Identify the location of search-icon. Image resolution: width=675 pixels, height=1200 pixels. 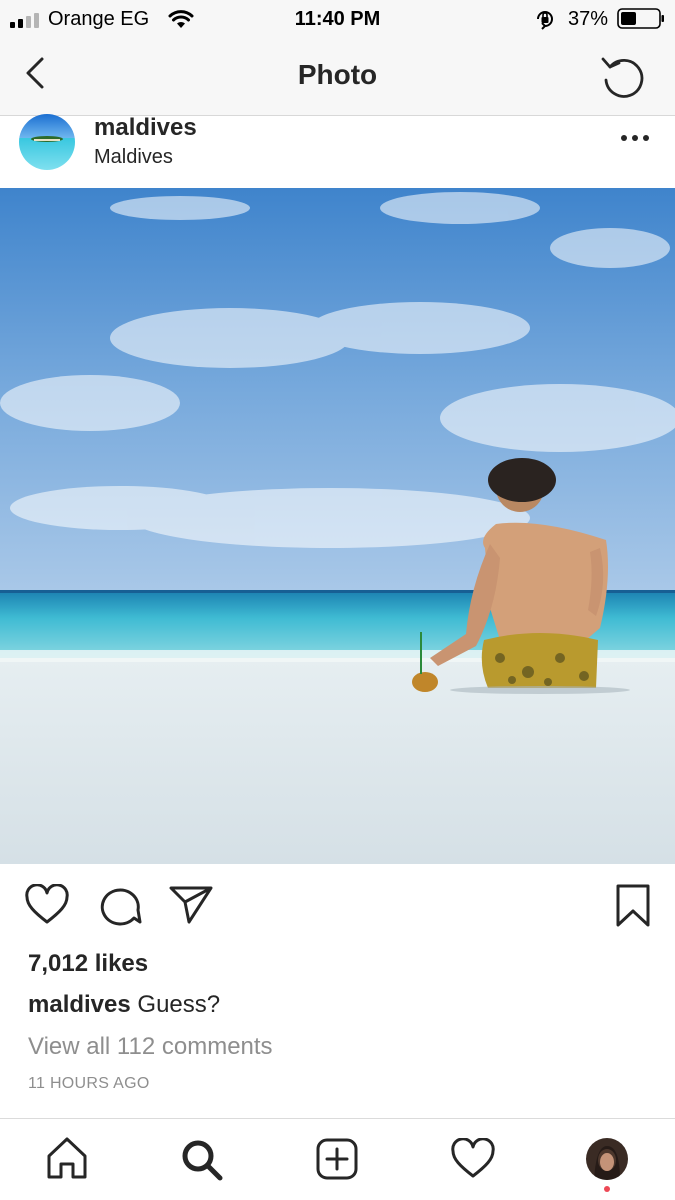
(202, 1160).